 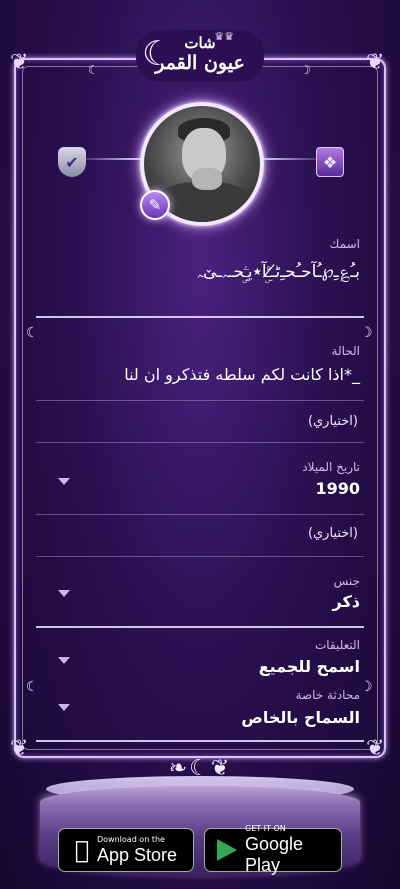 What do you see at coordinates (224, 36) in the screenshot?
I see `crown-icon: ♛♛` at bounding box center [224, 36].